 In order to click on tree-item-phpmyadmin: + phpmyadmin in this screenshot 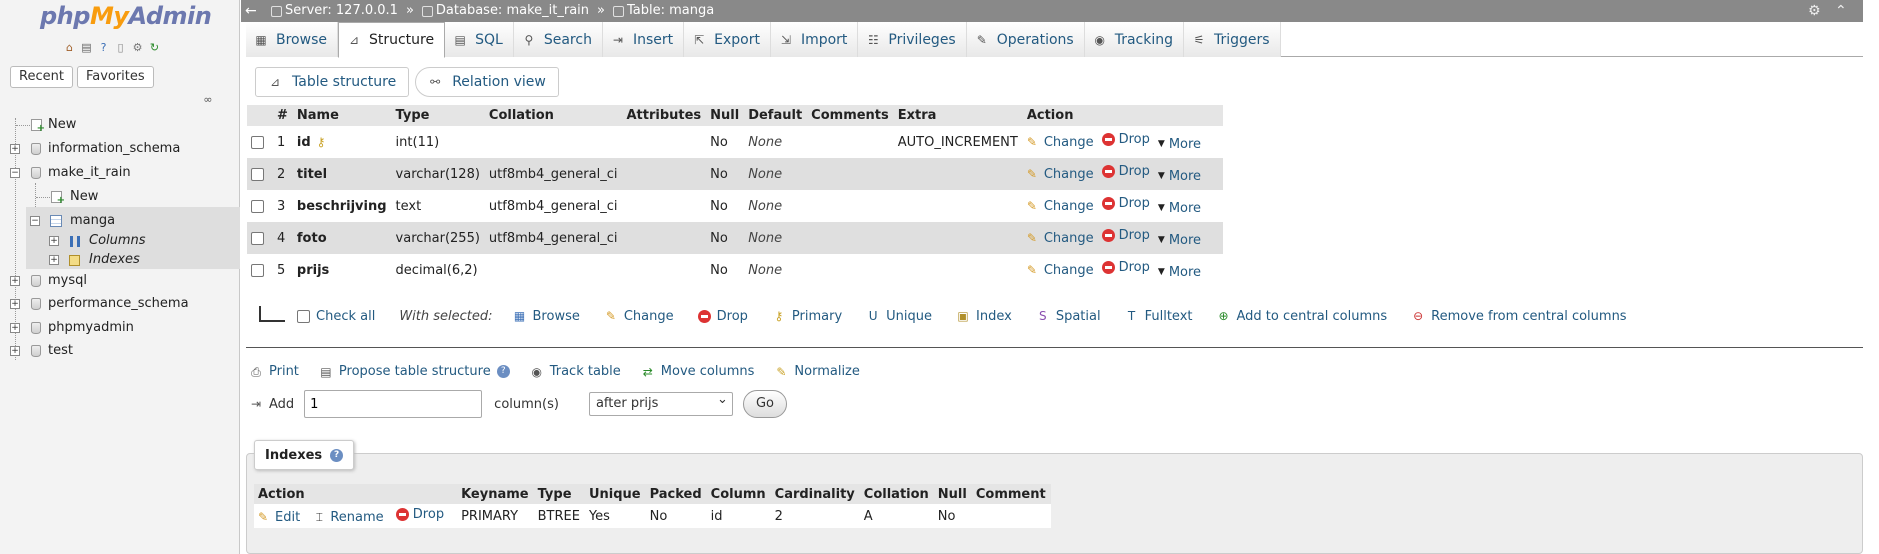, I will do `click(120, 328)`.